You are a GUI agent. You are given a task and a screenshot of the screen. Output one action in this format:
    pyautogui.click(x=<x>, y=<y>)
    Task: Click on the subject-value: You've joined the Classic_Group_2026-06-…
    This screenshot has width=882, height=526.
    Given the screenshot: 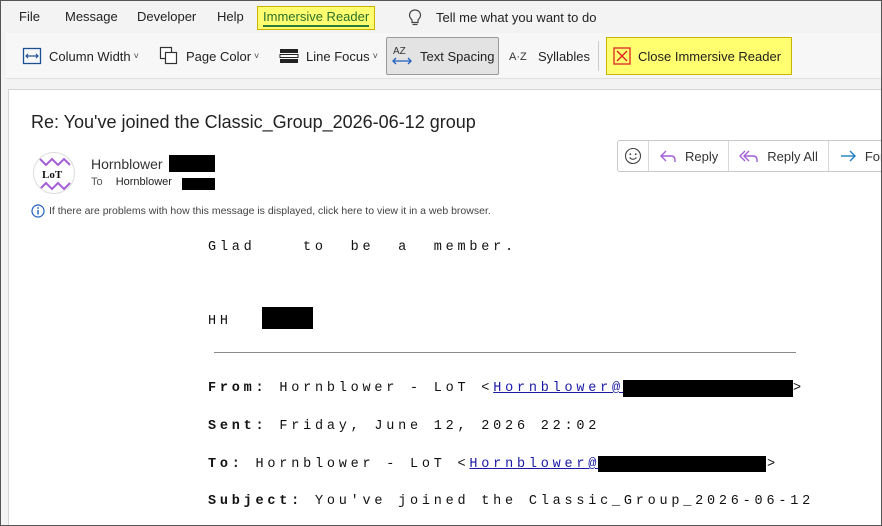 What is the action you would take?
    pyautogui.click(x=564, y=501)
    